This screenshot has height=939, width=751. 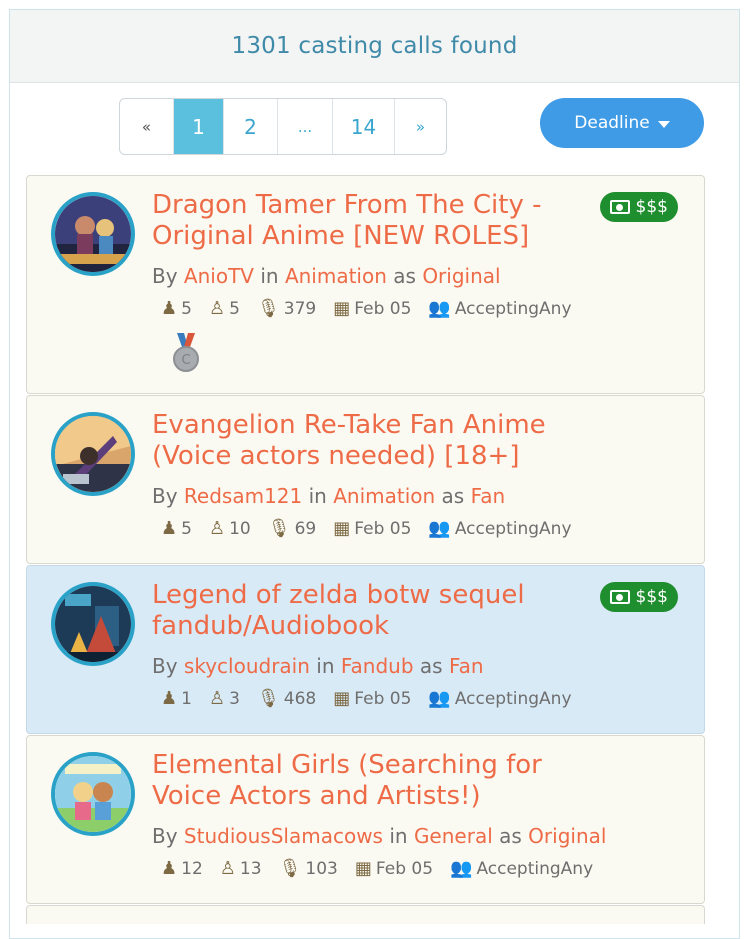 I want to click on sort-dropdown-button: Deadline, so click(x=622, y=123).